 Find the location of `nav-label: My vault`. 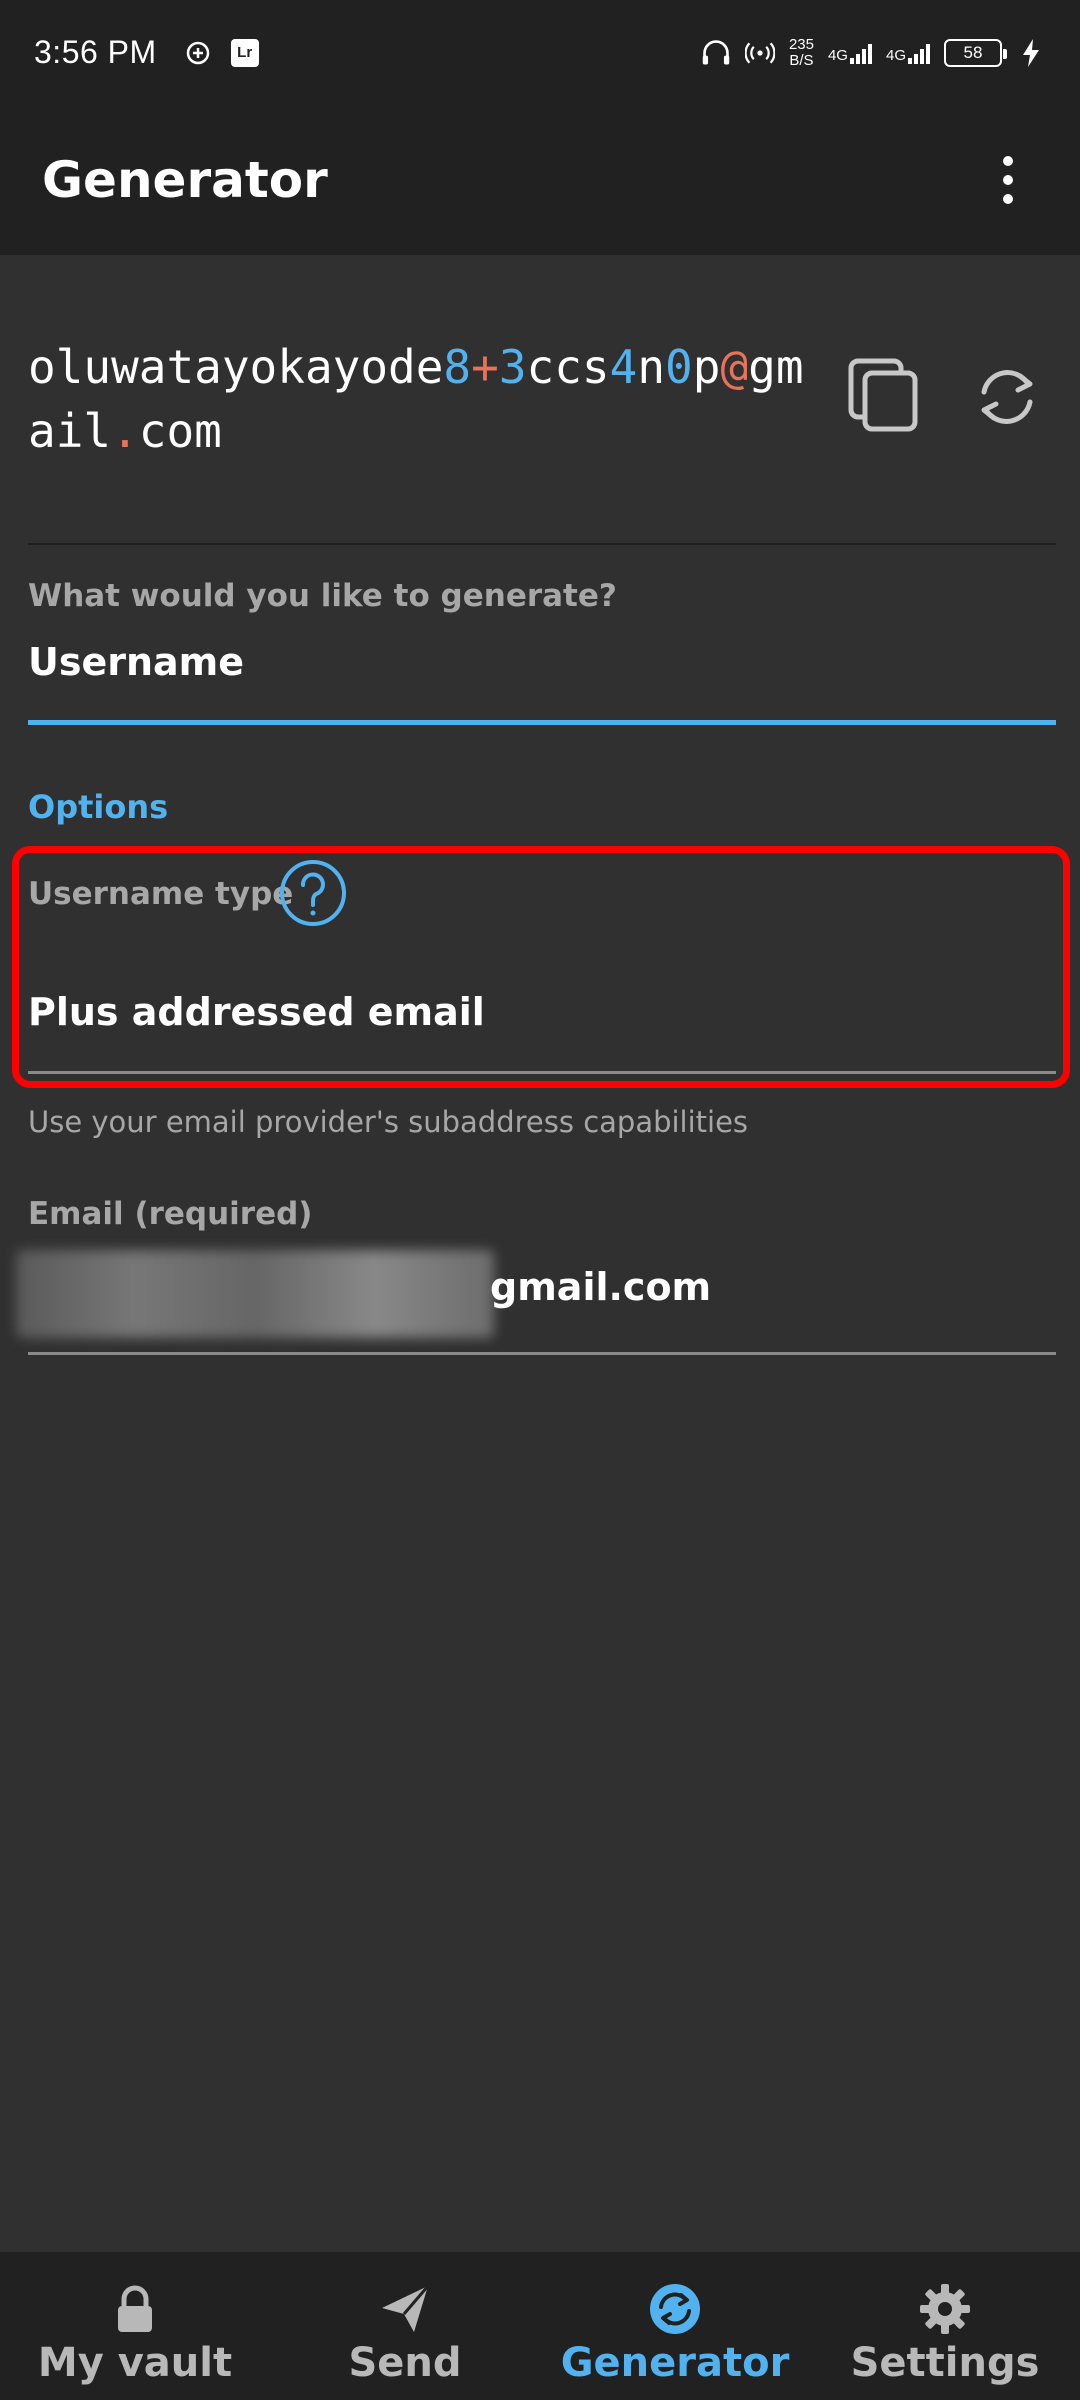

nav-label: My vault is located at coordinates (135, 2363).